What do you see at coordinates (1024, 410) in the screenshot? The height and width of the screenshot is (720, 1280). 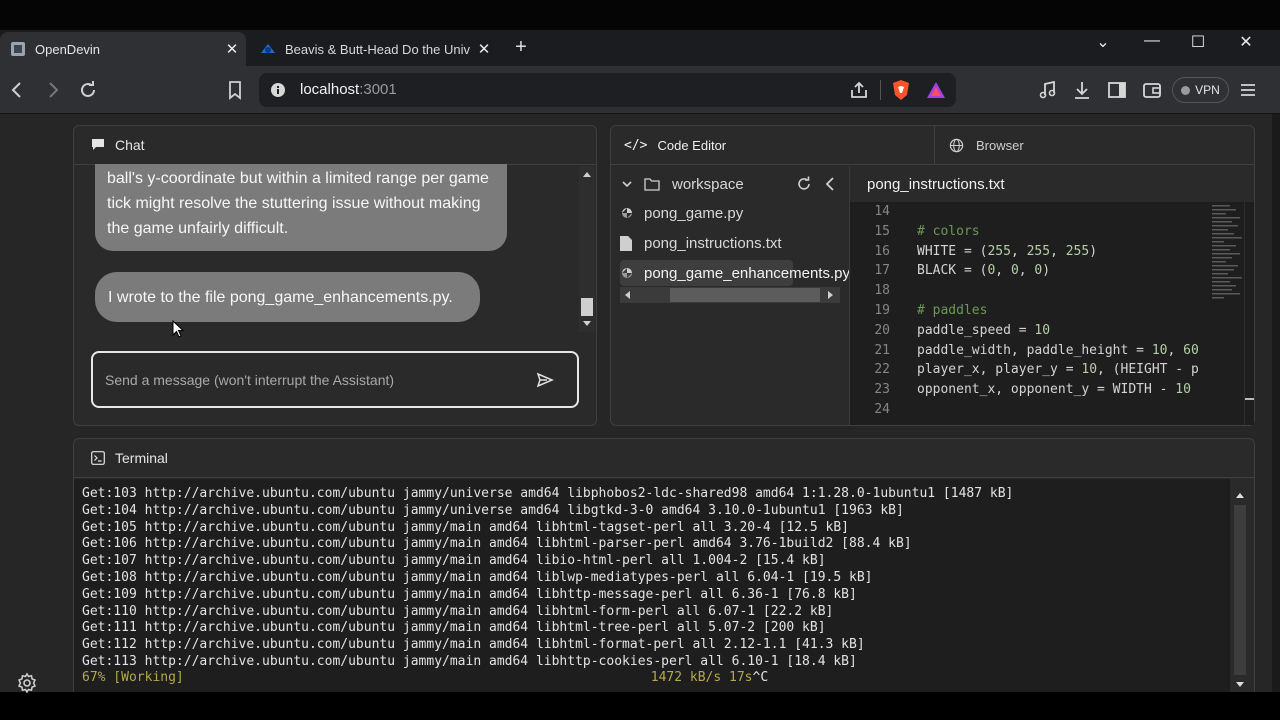 I see `code-line: 24` at bounding box center [1024, 410].